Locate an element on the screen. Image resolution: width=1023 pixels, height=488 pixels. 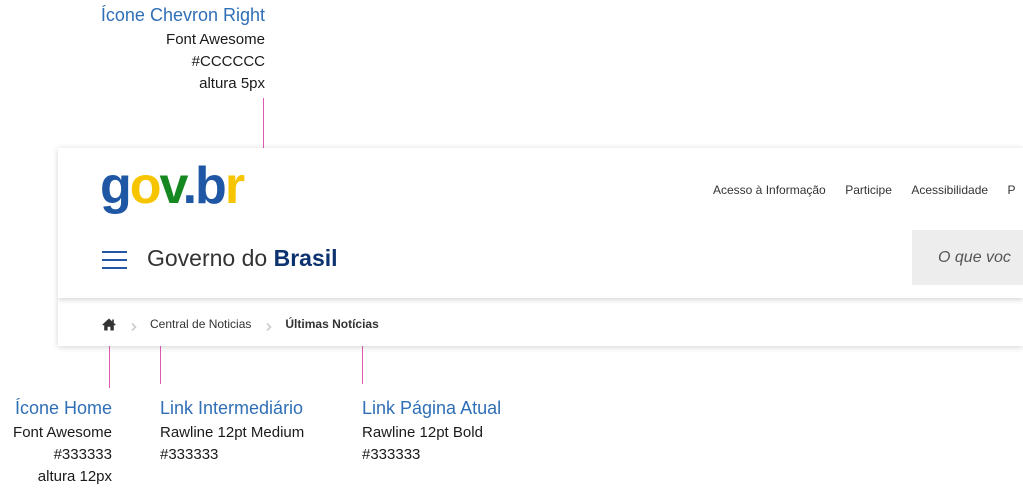
breadcrumb: Central de Noticias Últimas Notícias is located at coordinates (240, 324).